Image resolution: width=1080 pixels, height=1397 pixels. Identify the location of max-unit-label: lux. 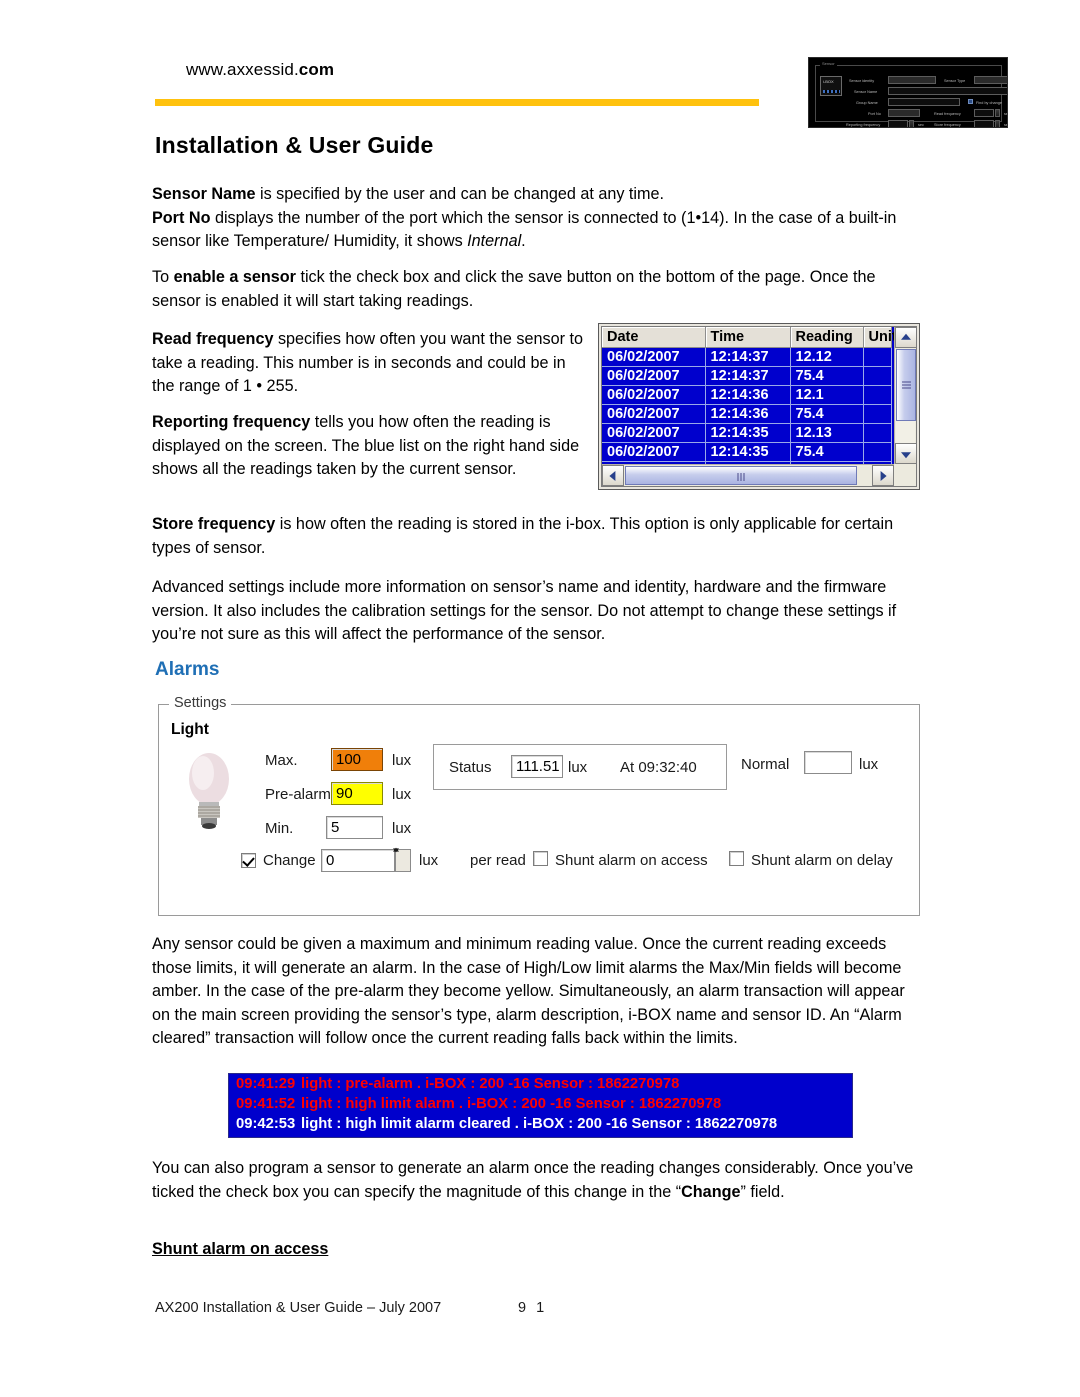
(402, 760).